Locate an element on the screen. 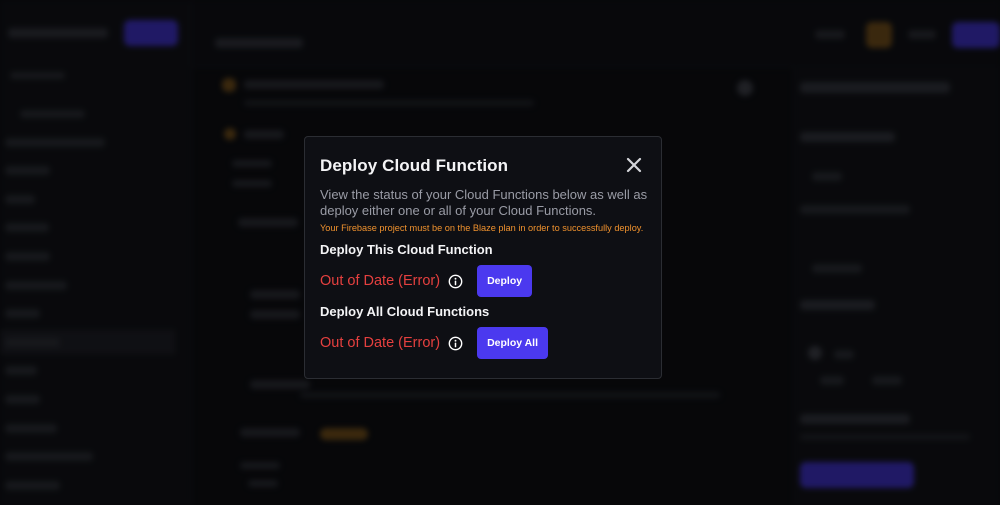 This screenshot has height=505, width=1000. close-icon is located at coordinates (634, 165).